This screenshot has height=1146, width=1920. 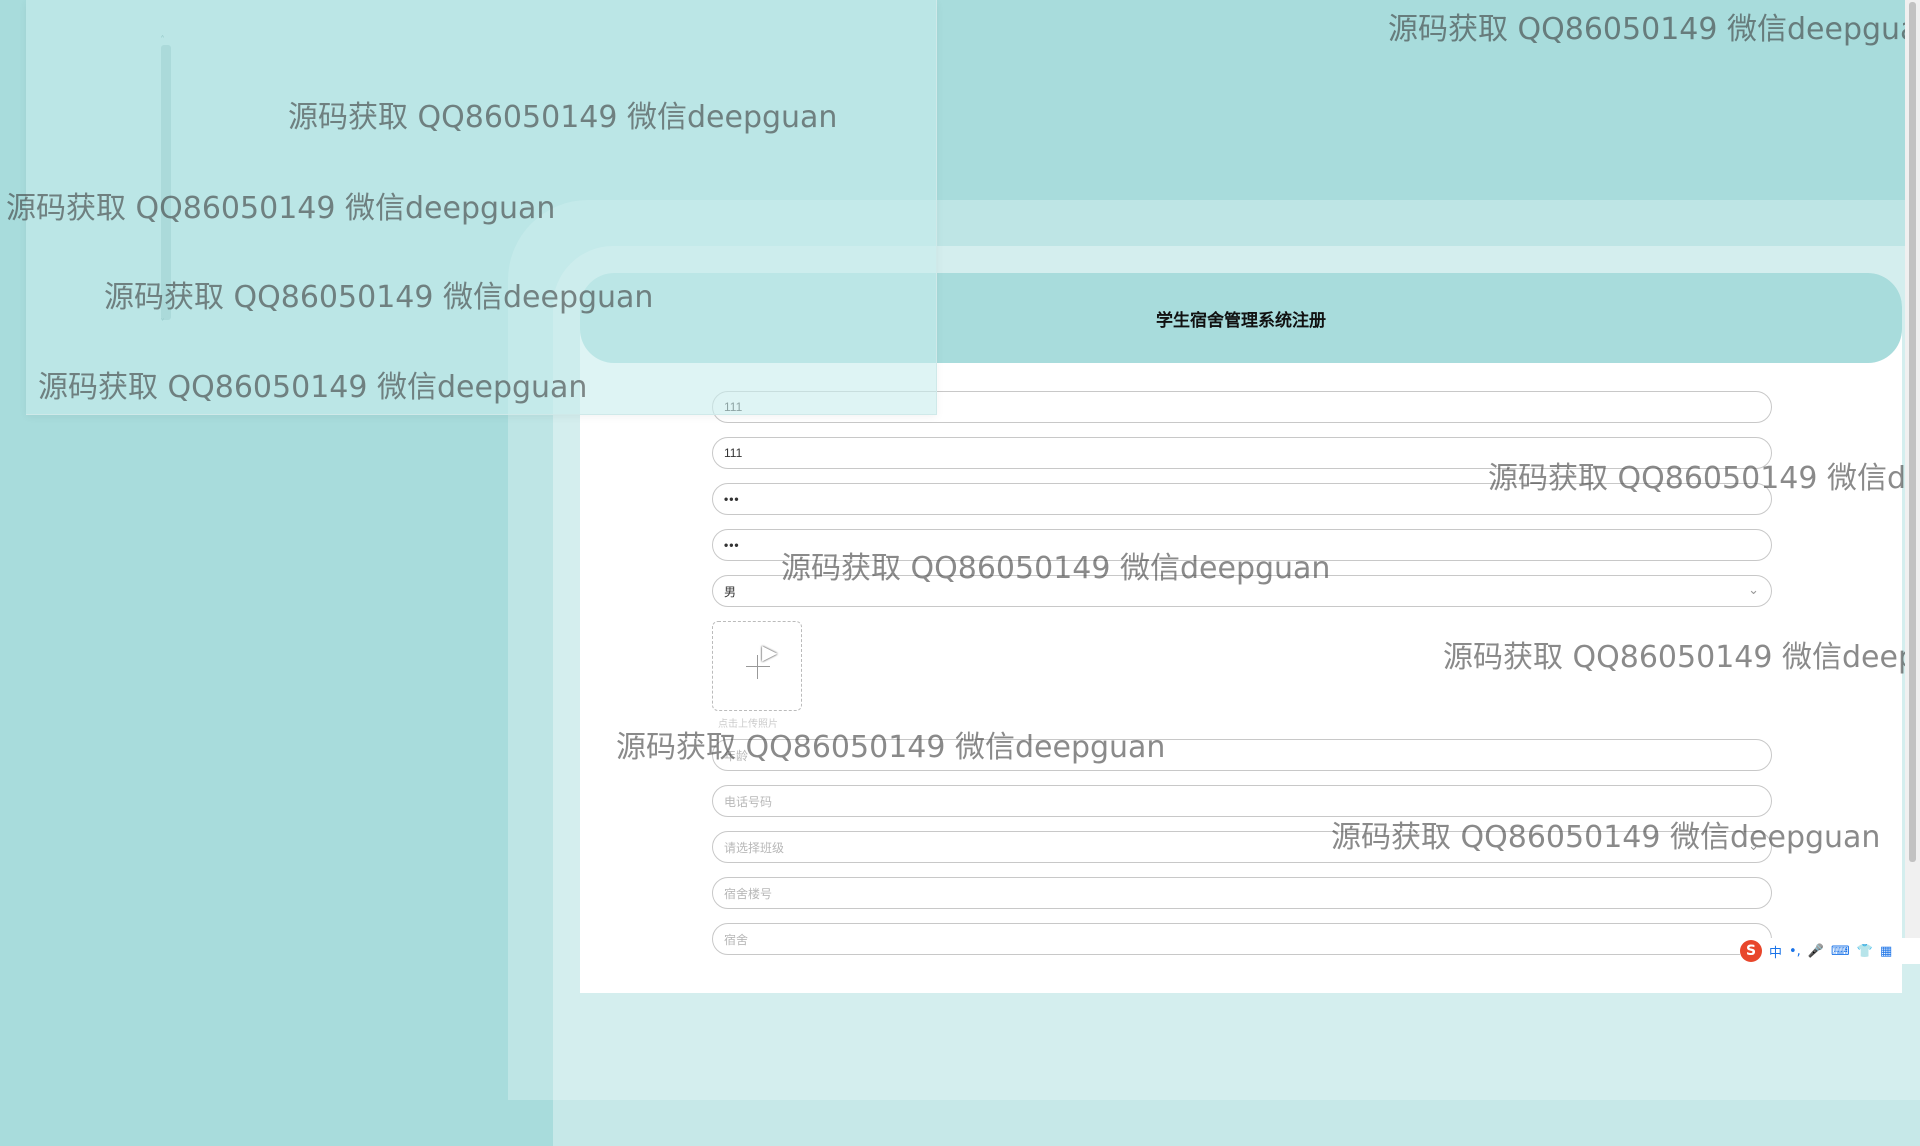 I want to click on photo-upload-hint: 点击上传照片, so click(x=748, y=724).